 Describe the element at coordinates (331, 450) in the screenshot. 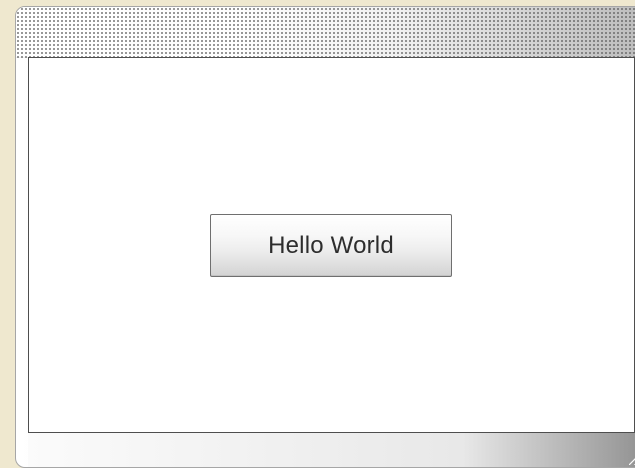

I see `window-status-bar` at that location.